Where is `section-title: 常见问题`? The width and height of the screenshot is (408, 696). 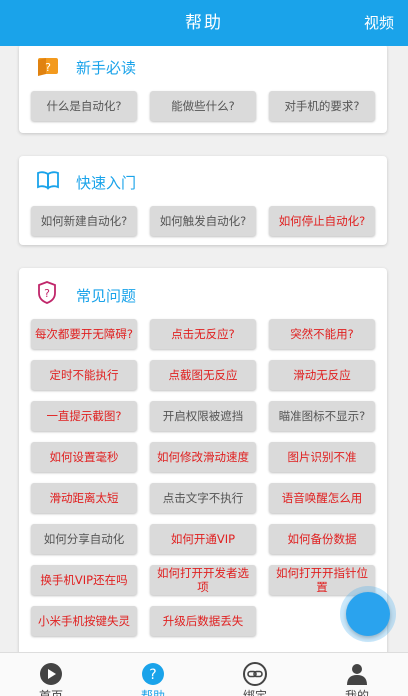
section-title: 常见问题 is located at coordinates (106, 296).